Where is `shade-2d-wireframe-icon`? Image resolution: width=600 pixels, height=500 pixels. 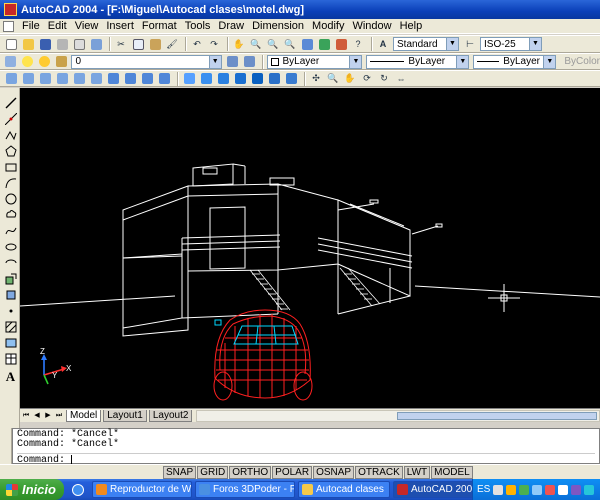 shade-2d-wireframe-icon is located at coordinates (189, 79).